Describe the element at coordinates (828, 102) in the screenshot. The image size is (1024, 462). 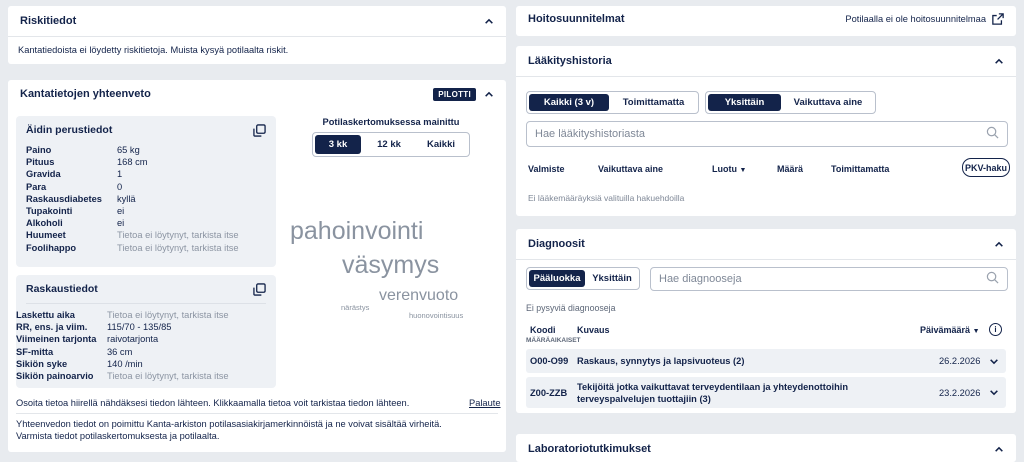
I see `filter-active-ingredient: Vaikuttava aine` at that location.